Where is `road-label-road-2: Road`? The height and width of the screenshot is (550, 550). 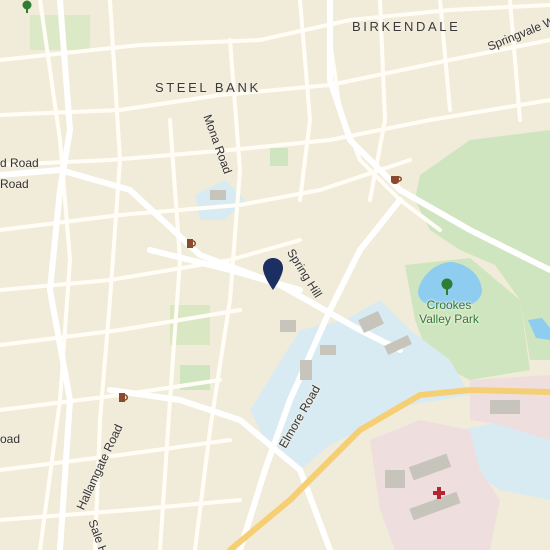
road-label-road-2: Road is located at coordinates (14, 184).